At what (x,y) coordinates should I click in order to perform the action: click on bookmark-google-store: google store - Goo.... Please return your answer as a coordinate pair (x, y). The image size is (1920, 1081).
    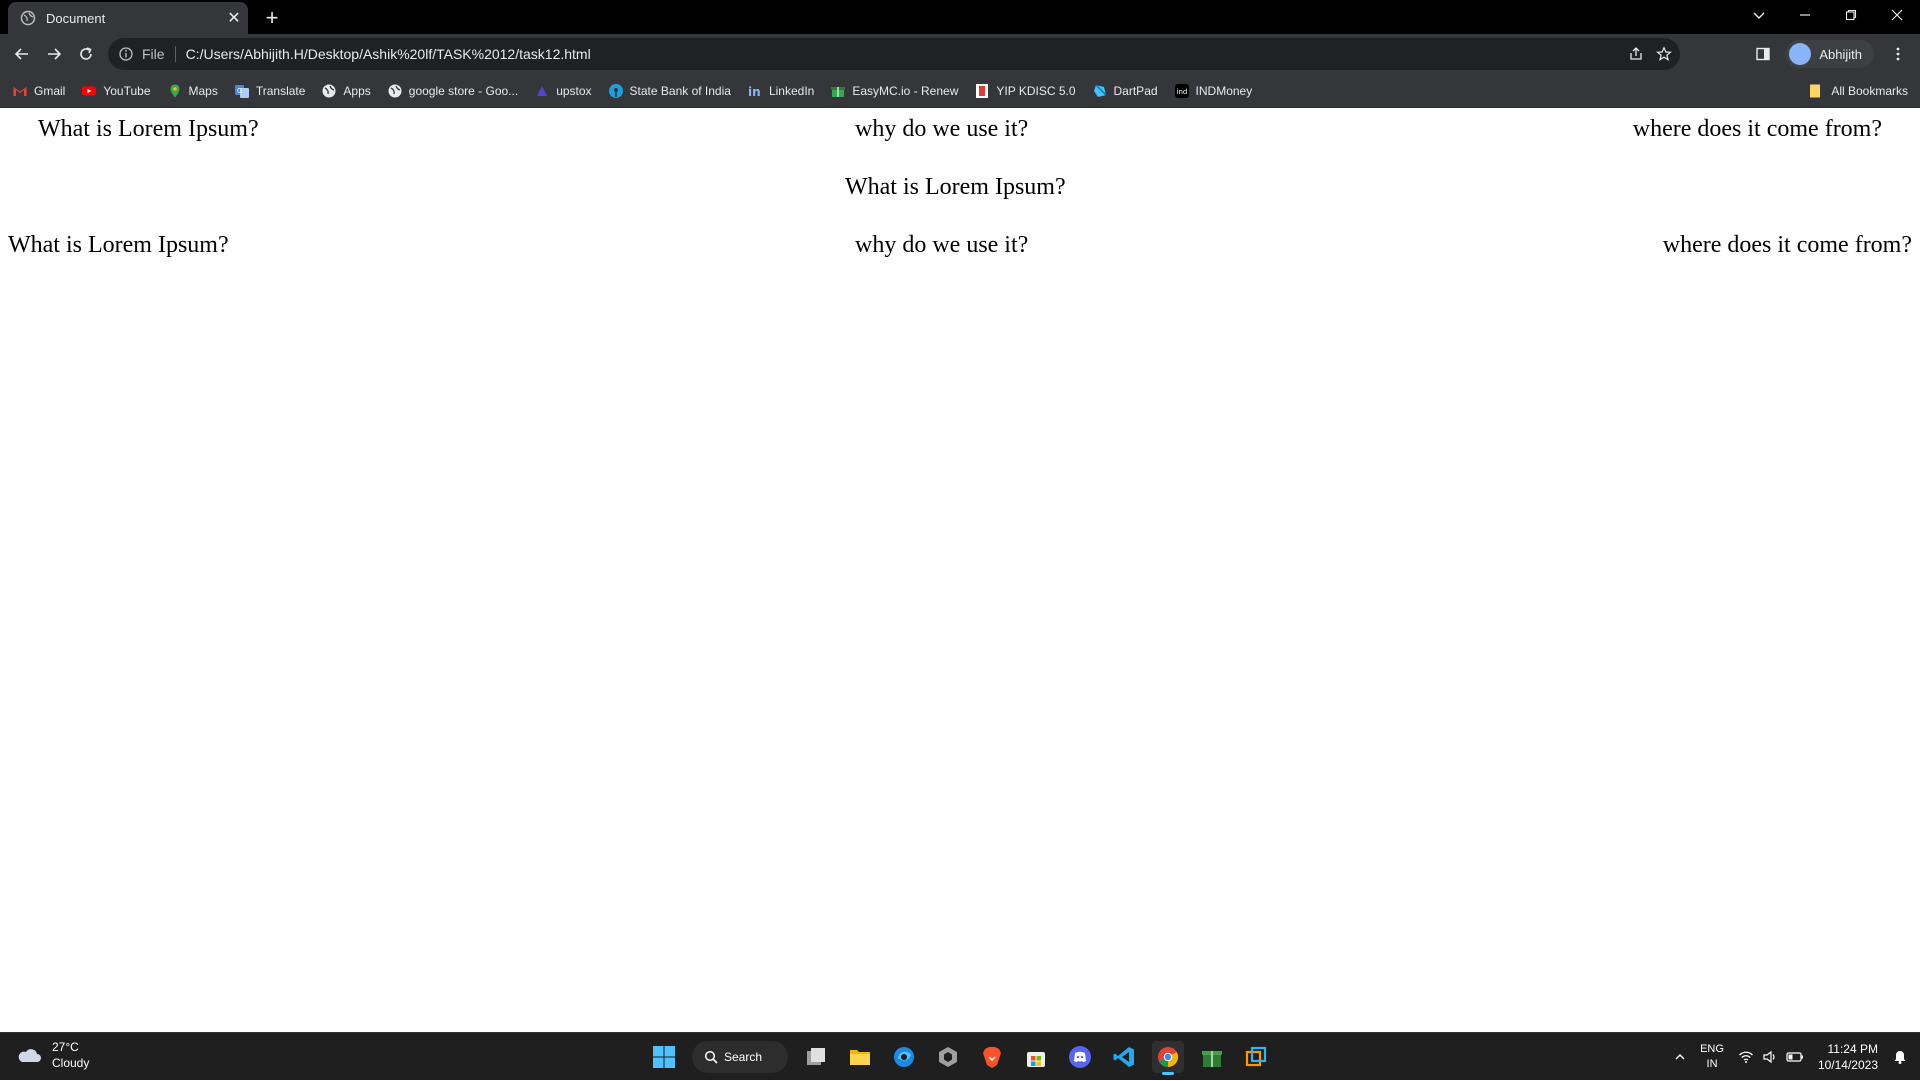
    Looking at the image, I should click on (452, 91).